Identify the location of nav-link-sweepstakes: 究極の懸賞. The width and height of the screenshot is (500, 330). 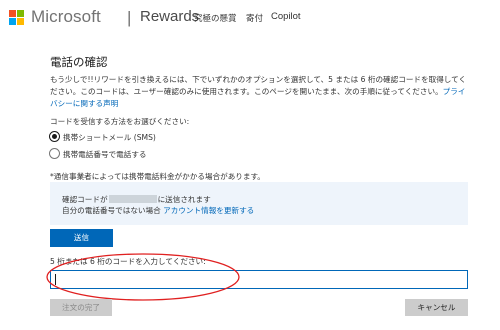
(215, 18).